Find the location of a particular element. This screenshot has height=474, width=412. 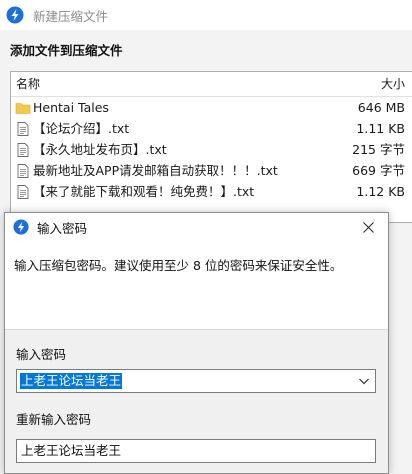

close-button is located at coordinates (368, 227).